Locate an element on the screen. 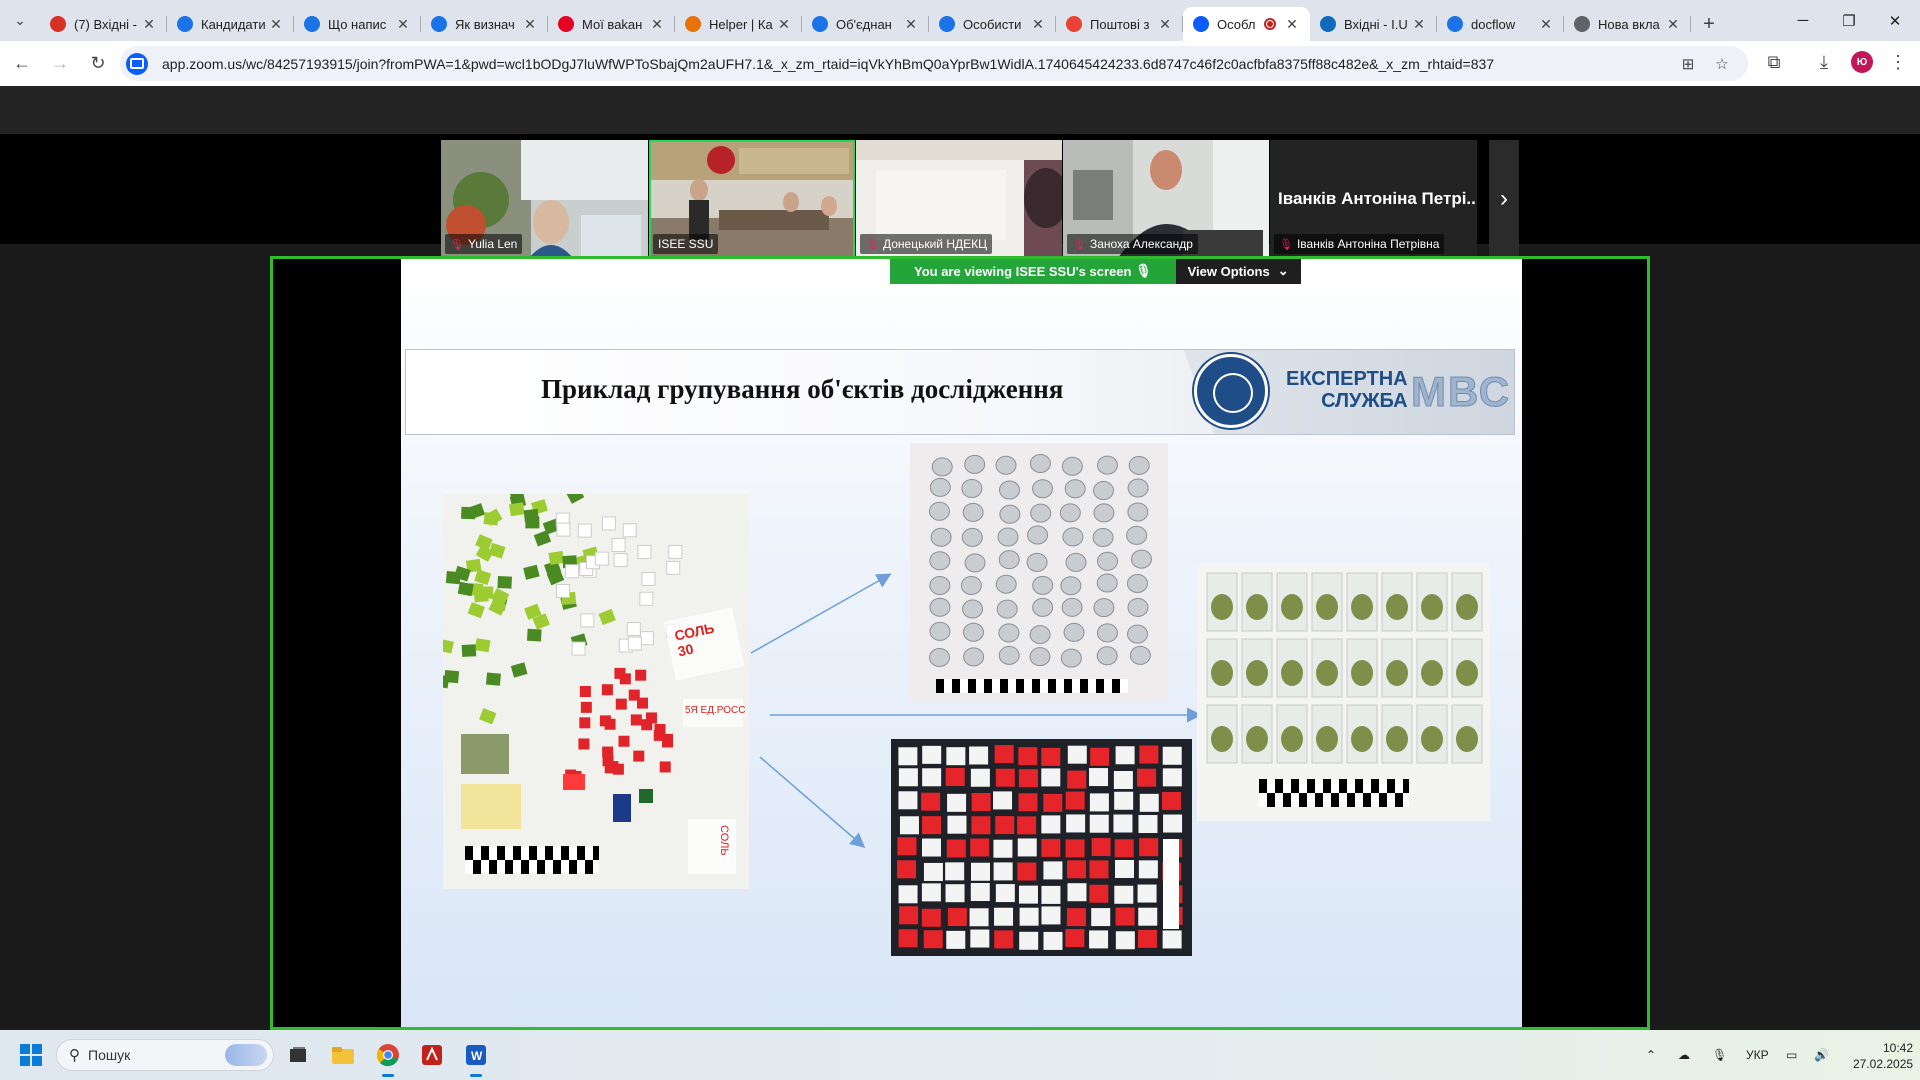 Image resolution: width=1920 pixels, height=1080 pixels. close-window-icon: ✕ is located at coordinates (1895, 20).